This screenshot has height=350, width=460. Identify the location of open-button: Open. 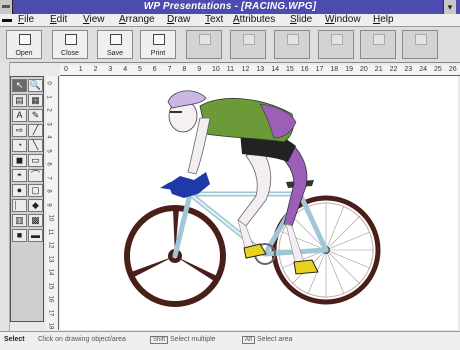
(24, 44).